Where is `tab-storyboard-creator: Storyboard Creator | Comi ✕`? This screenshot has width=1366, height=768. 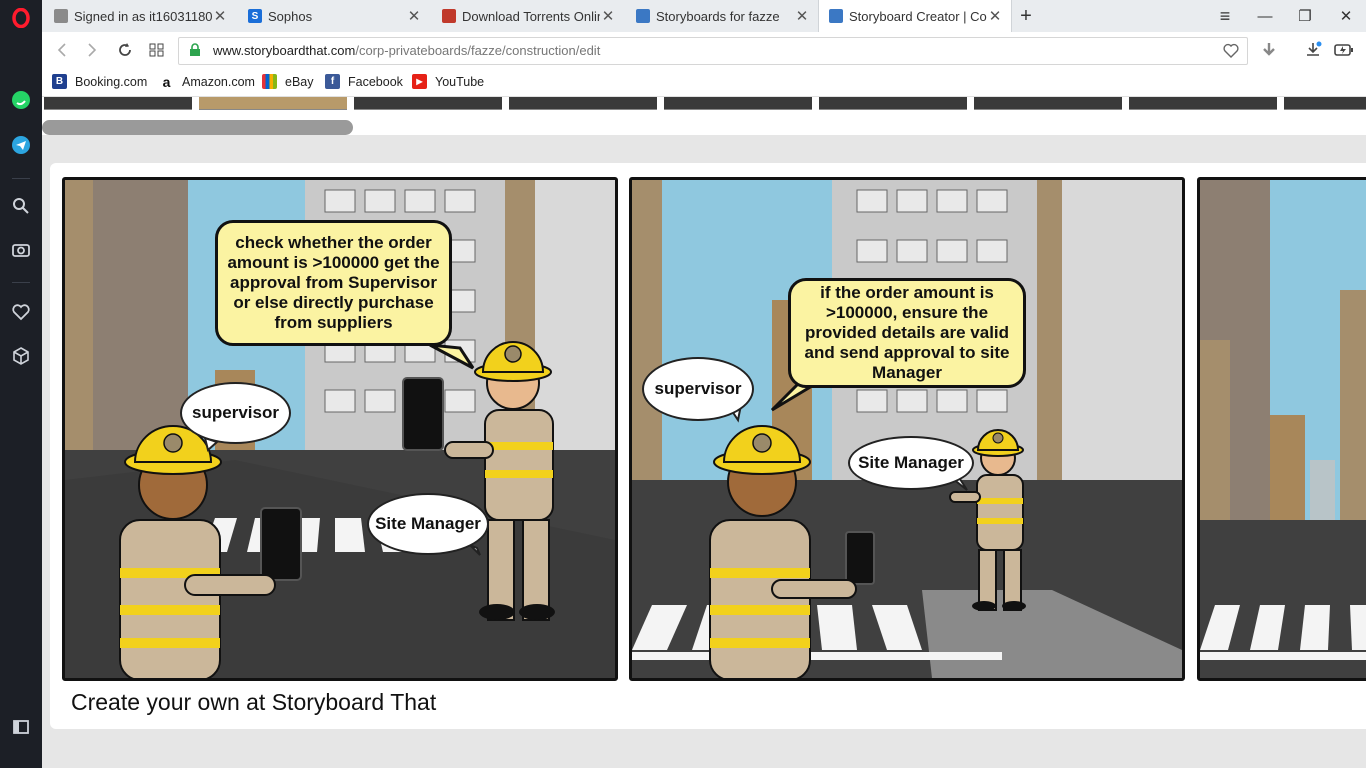
tab-storyboard-creator: Storyboard Creator | Comi ✕ is located at coordinates (915, 16).